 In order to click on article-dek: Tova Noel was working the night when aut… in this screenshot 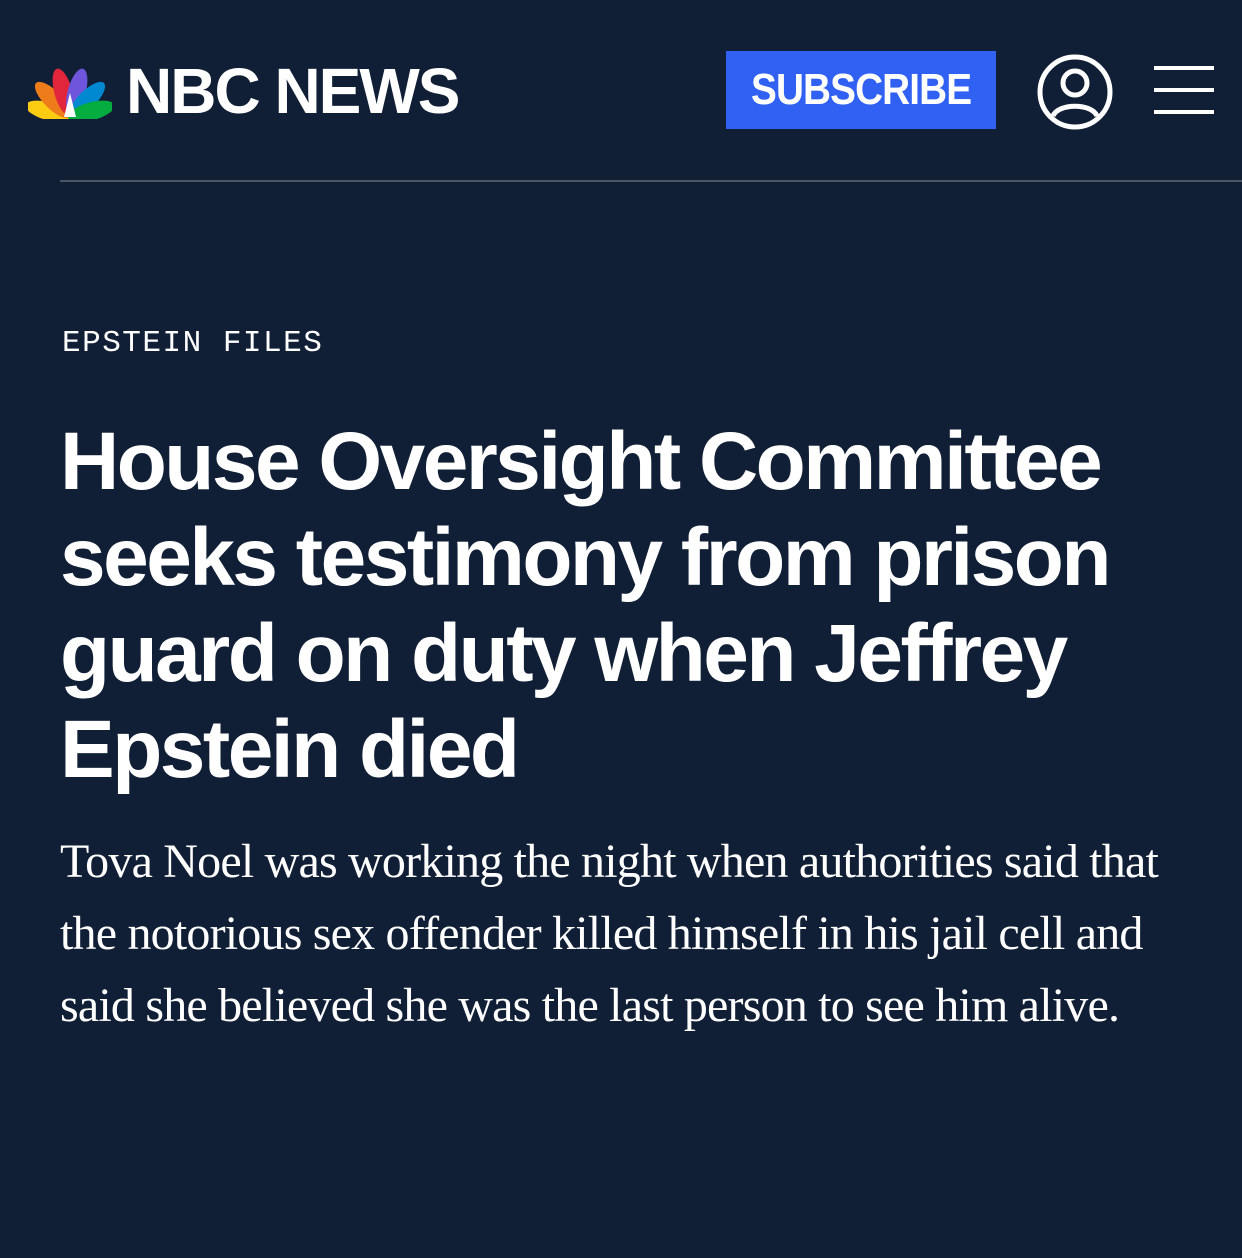, I will do `click(609, 933)`.